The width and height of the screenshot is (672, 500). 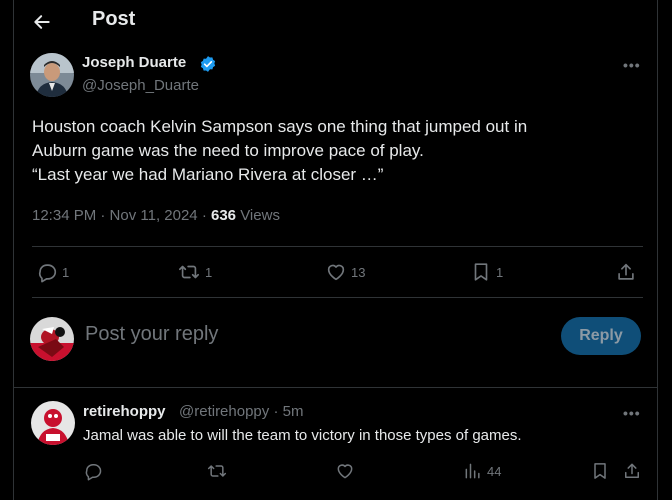 I want to click on back-arrow-icon, so click(x=42, y=22).